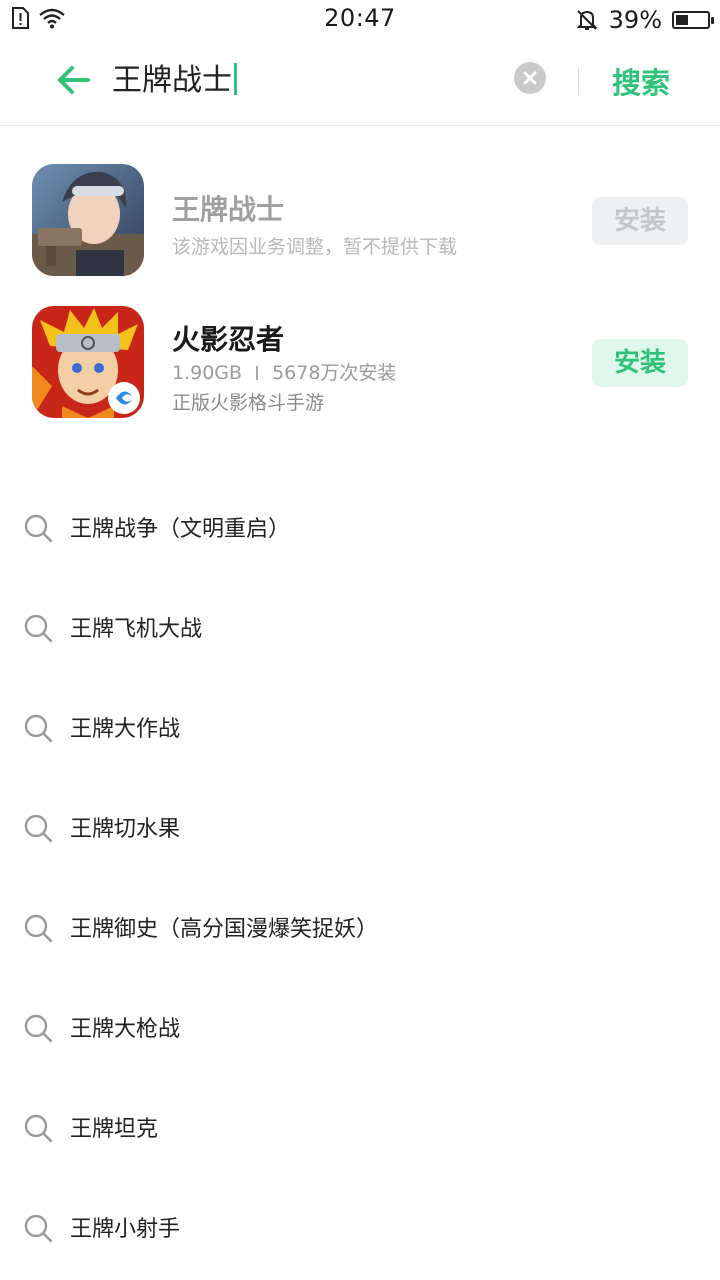 The image size is (720, 1280). I want to click on app-description: 正版火影格斗手游, so click(248, 403).